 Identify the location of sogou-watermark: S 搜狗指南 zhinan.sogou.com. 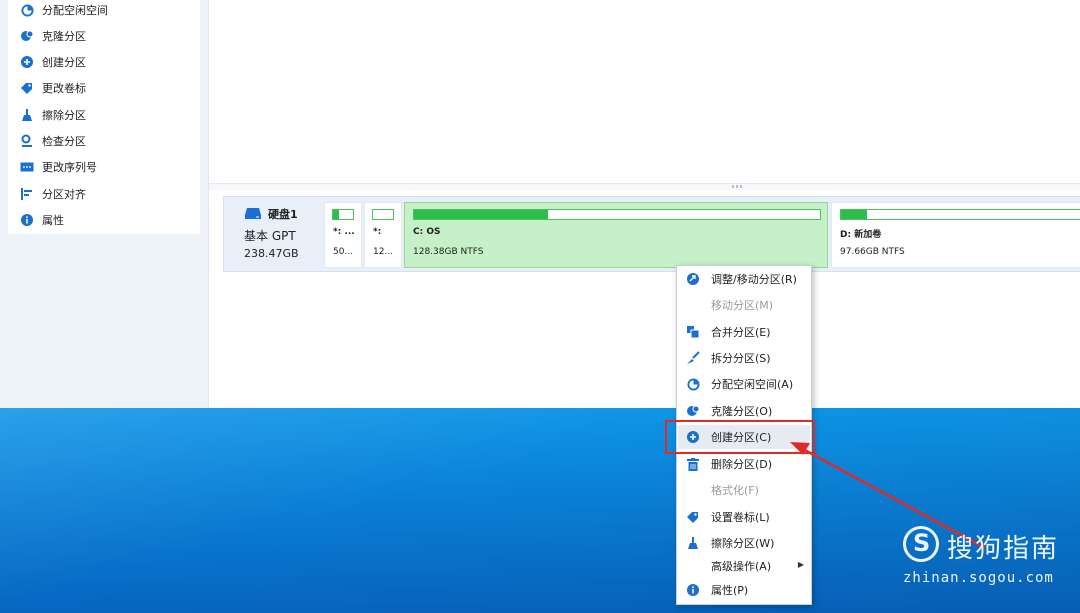
(988, 561).